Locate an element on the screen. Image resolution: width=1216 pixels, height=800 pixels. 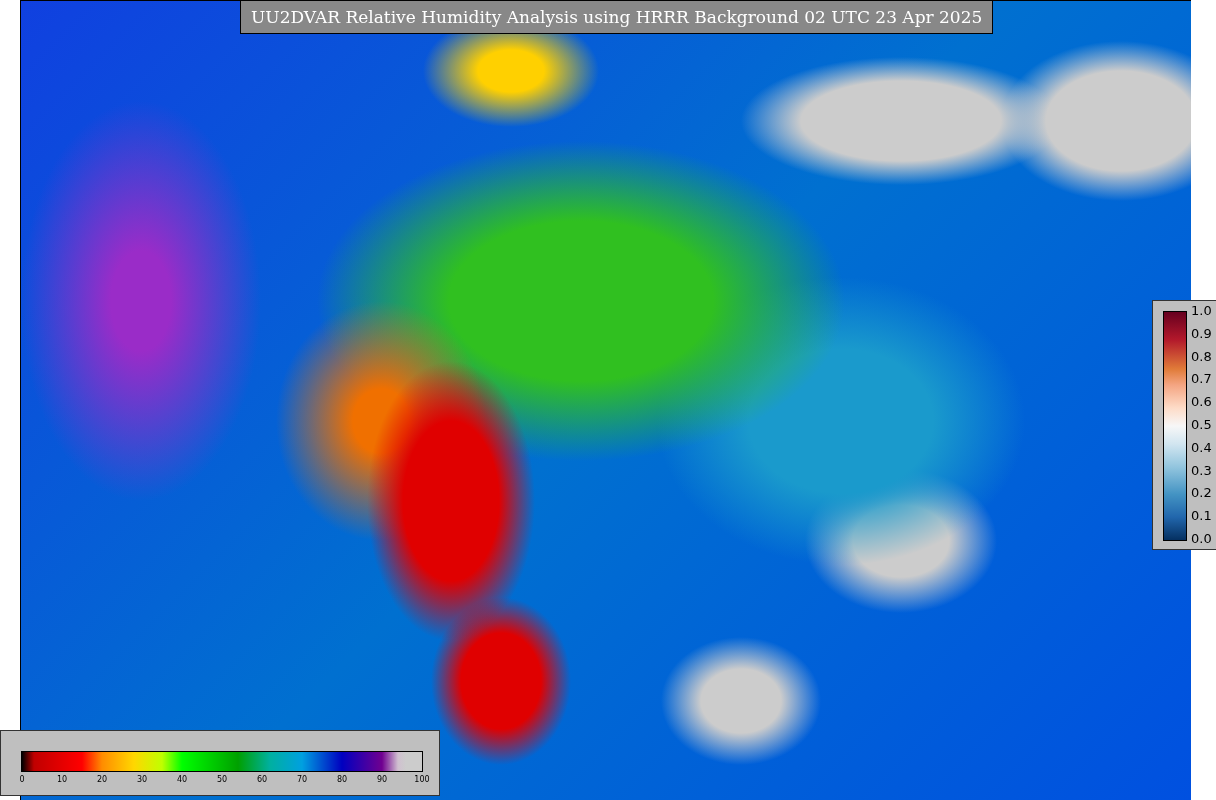
scale-tick-label: 0.9 is located at coordinates (1201, 333).